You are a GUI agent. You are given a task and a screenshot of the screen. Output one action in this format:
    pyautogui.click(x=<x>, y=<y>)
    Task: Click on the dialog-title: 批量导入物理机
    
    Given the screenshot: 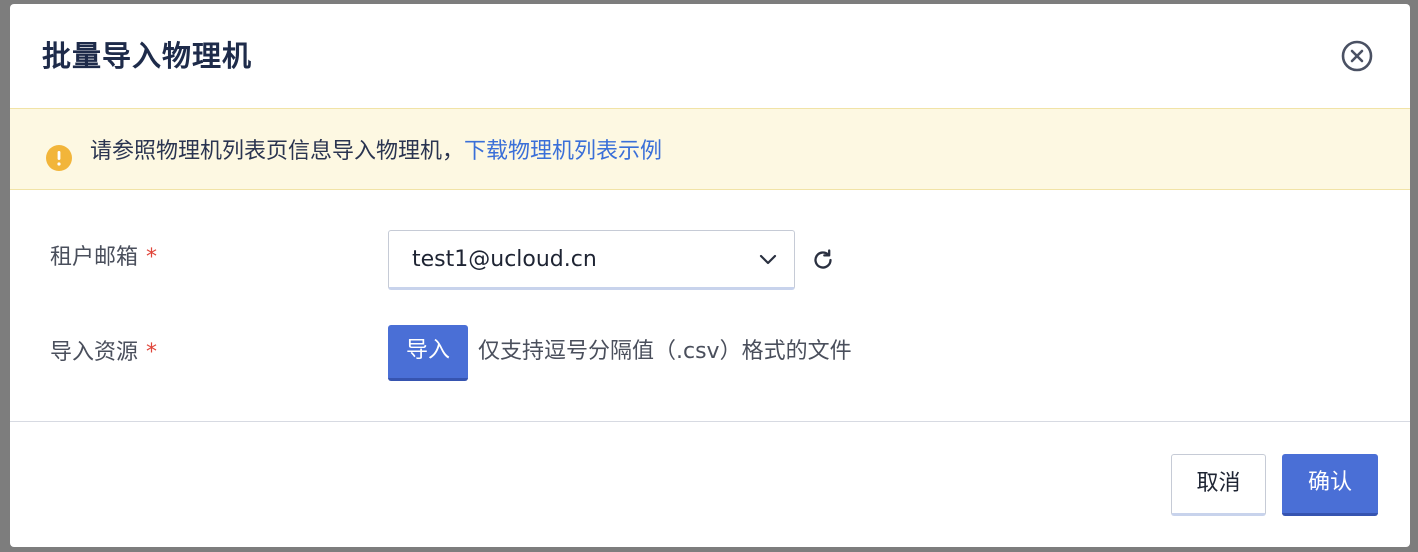 What is the action you would take?
    pyautogui.click(x=147, y=56)
    